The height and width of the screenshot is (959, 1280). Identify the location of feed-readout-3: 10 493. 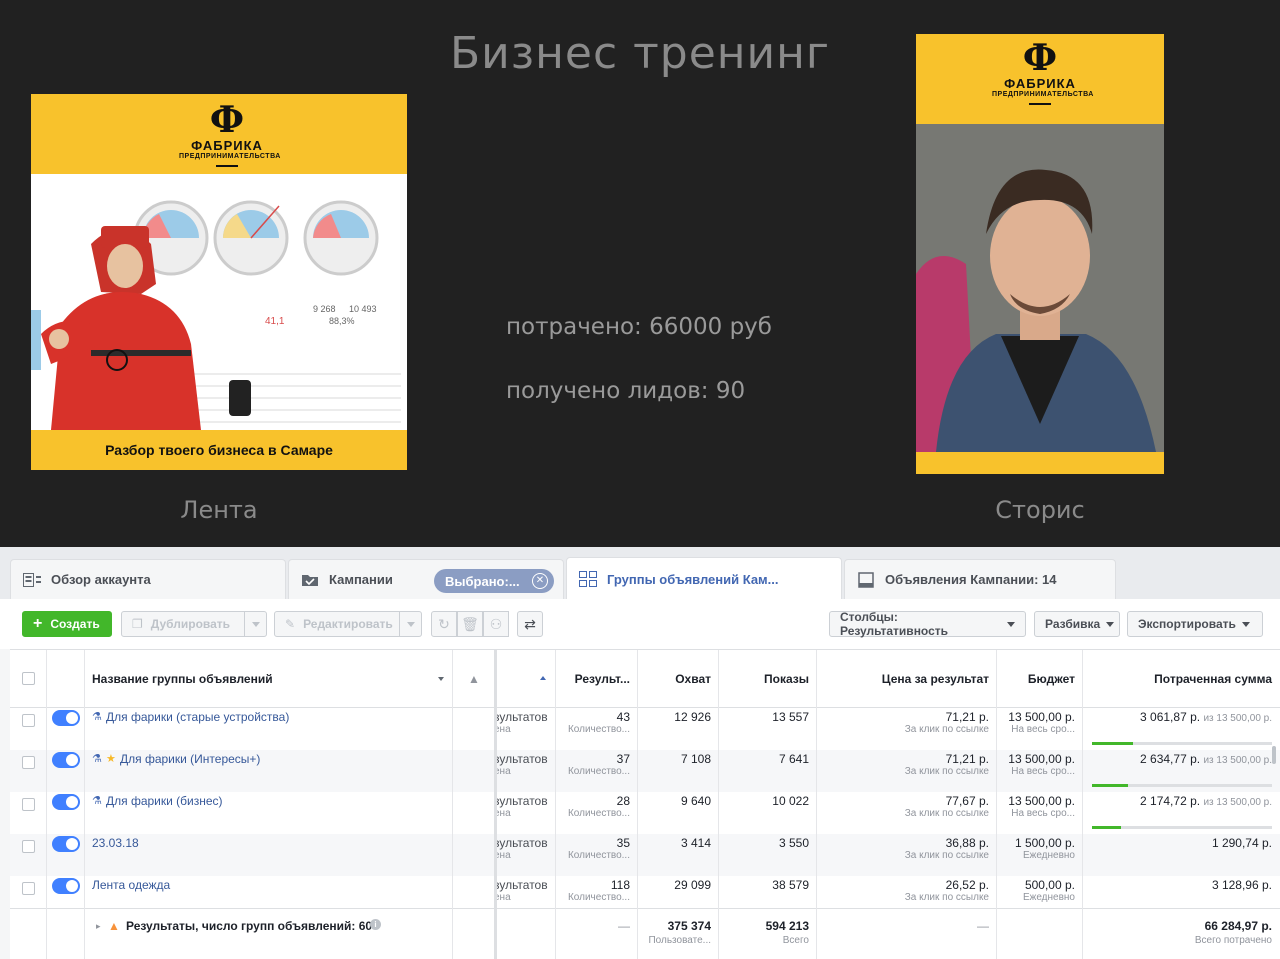
(363, 309).